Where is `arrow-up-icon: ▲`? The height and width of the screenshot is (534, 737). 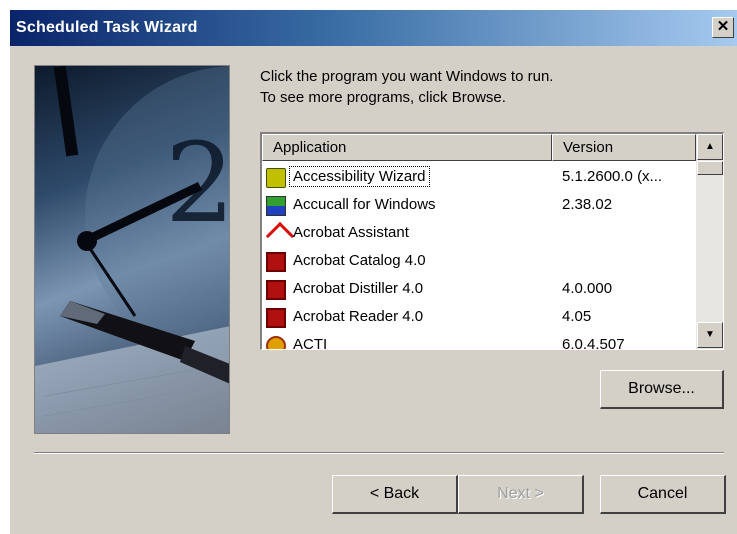 arrow-up-icon: ▲ is located at coordinates (710, 146).